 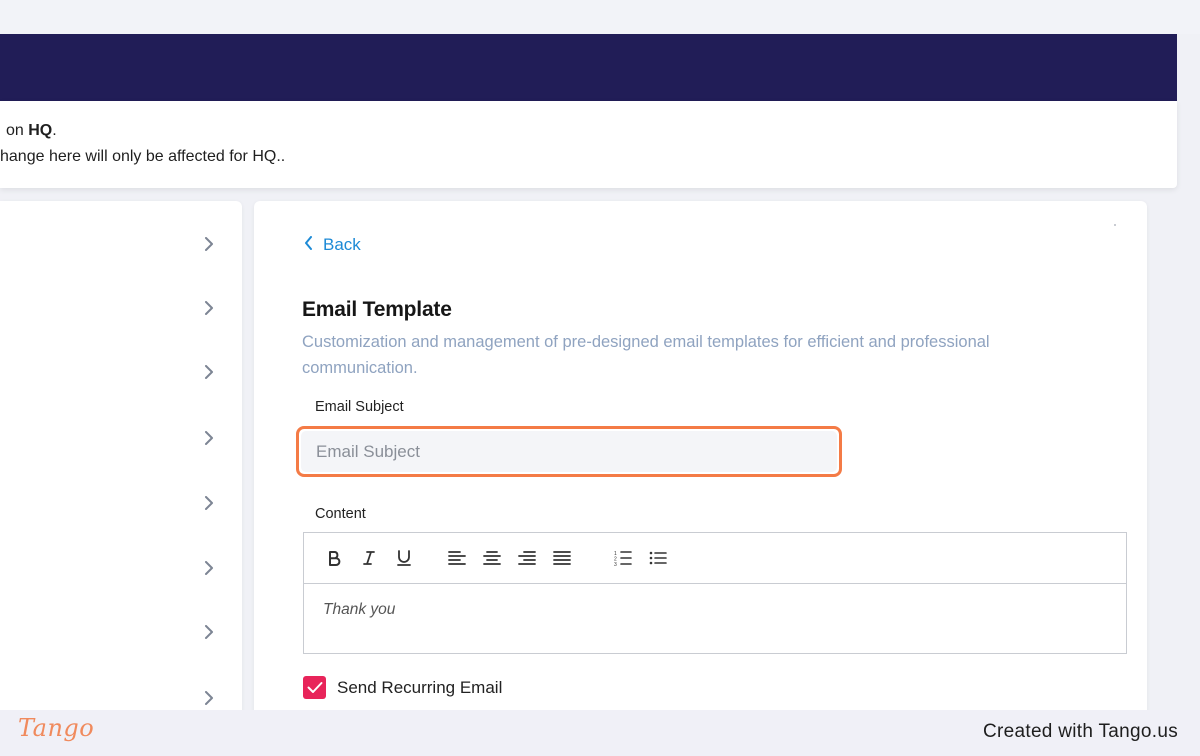 What do you see at coordinates (588, 67) in the screenshot?
I see `header-bar` at bounding box center [588, 67].